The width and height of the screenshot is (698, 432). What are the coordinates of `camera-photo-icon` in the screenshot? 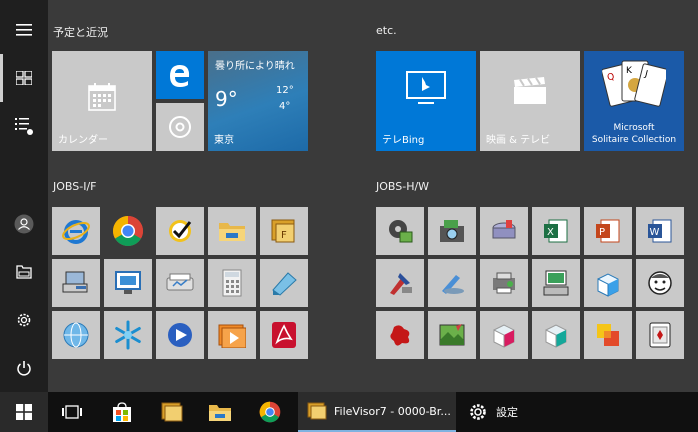 It's located at (452, 231).